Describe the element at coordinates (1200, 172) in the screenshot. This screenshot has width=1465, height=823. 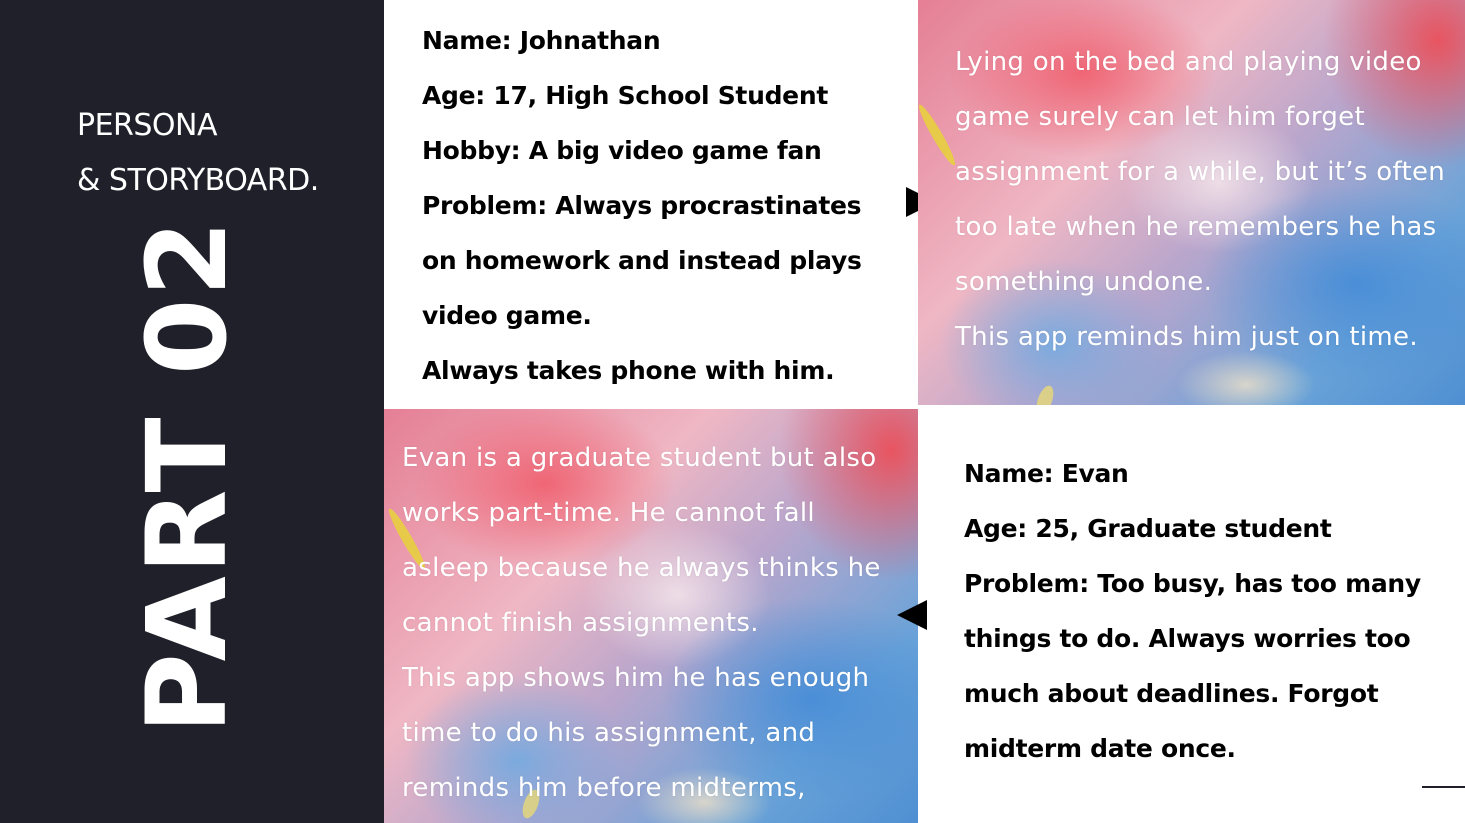
I see `story-line: assignment for a while, but it’s often` at that location.